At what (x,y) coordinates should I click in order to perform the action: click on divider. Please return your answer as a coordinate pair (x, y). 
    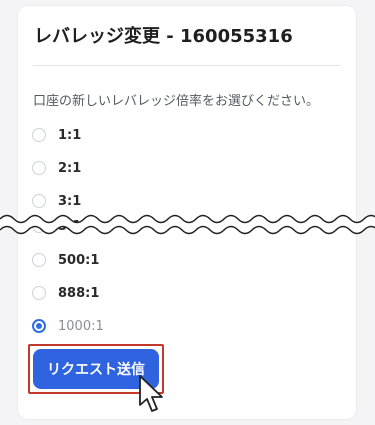
    Looking at the image, I should click on (187, 65).